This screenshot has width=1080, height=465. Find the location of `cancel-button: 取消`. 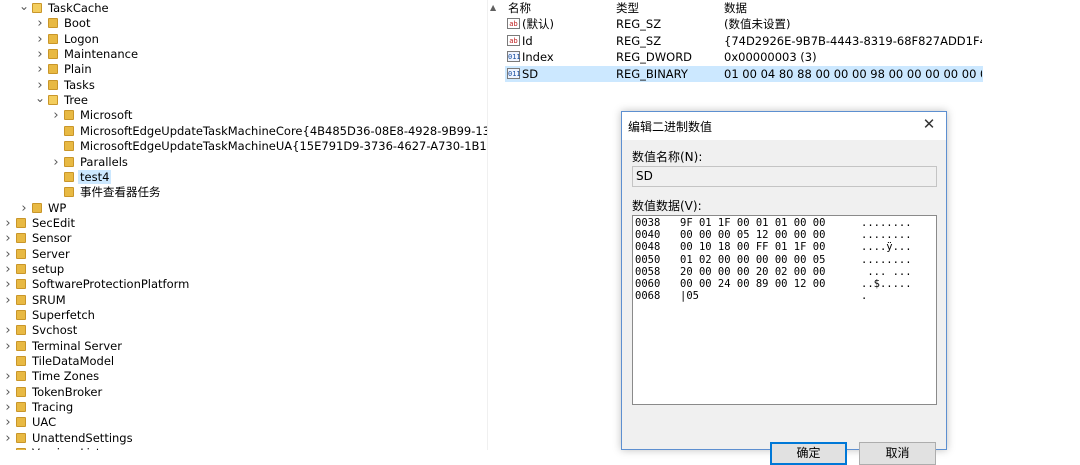

cancel-button: 取消 is located at coordinates (897, 453).